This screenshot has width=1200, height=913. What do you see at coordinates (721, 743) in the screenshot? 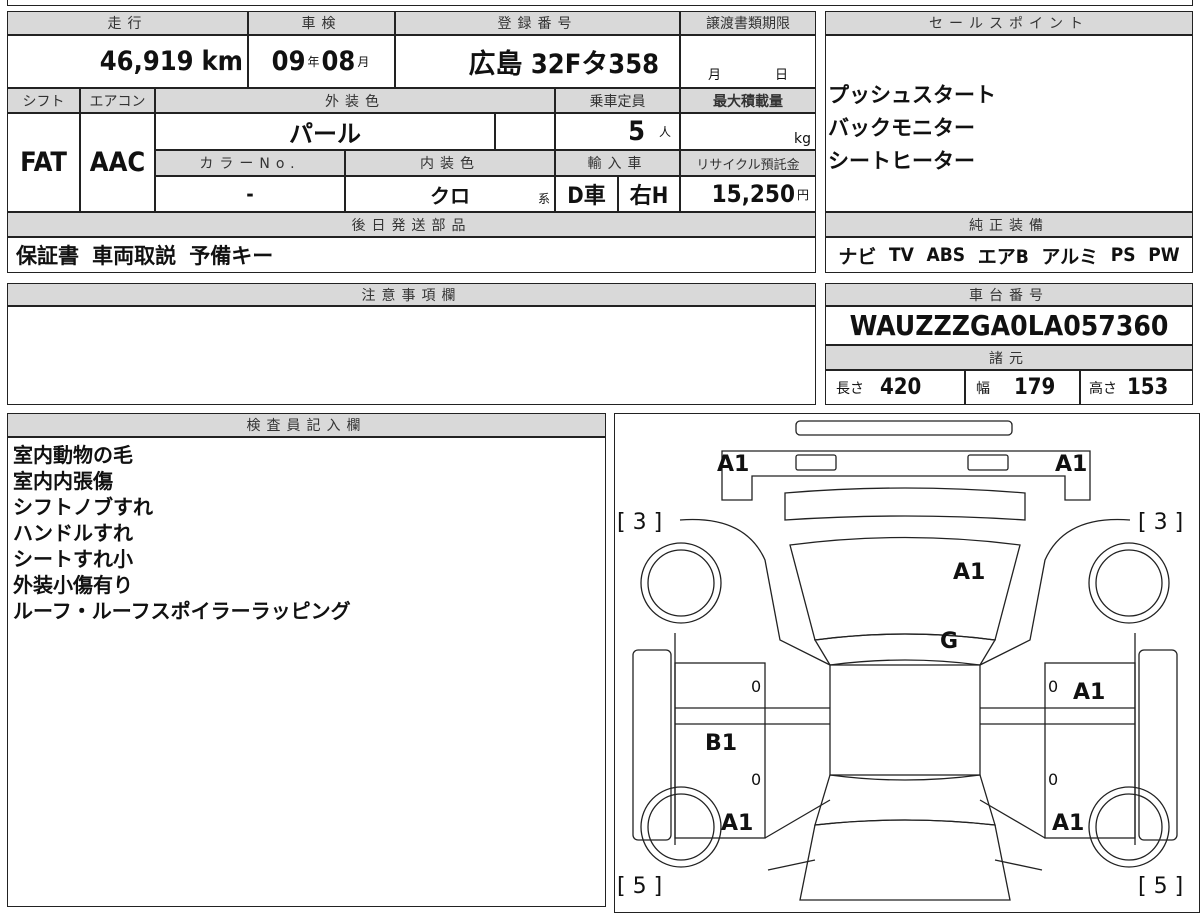
I see `damage-left-rear-door: B1` at bounding box center [721, 743].